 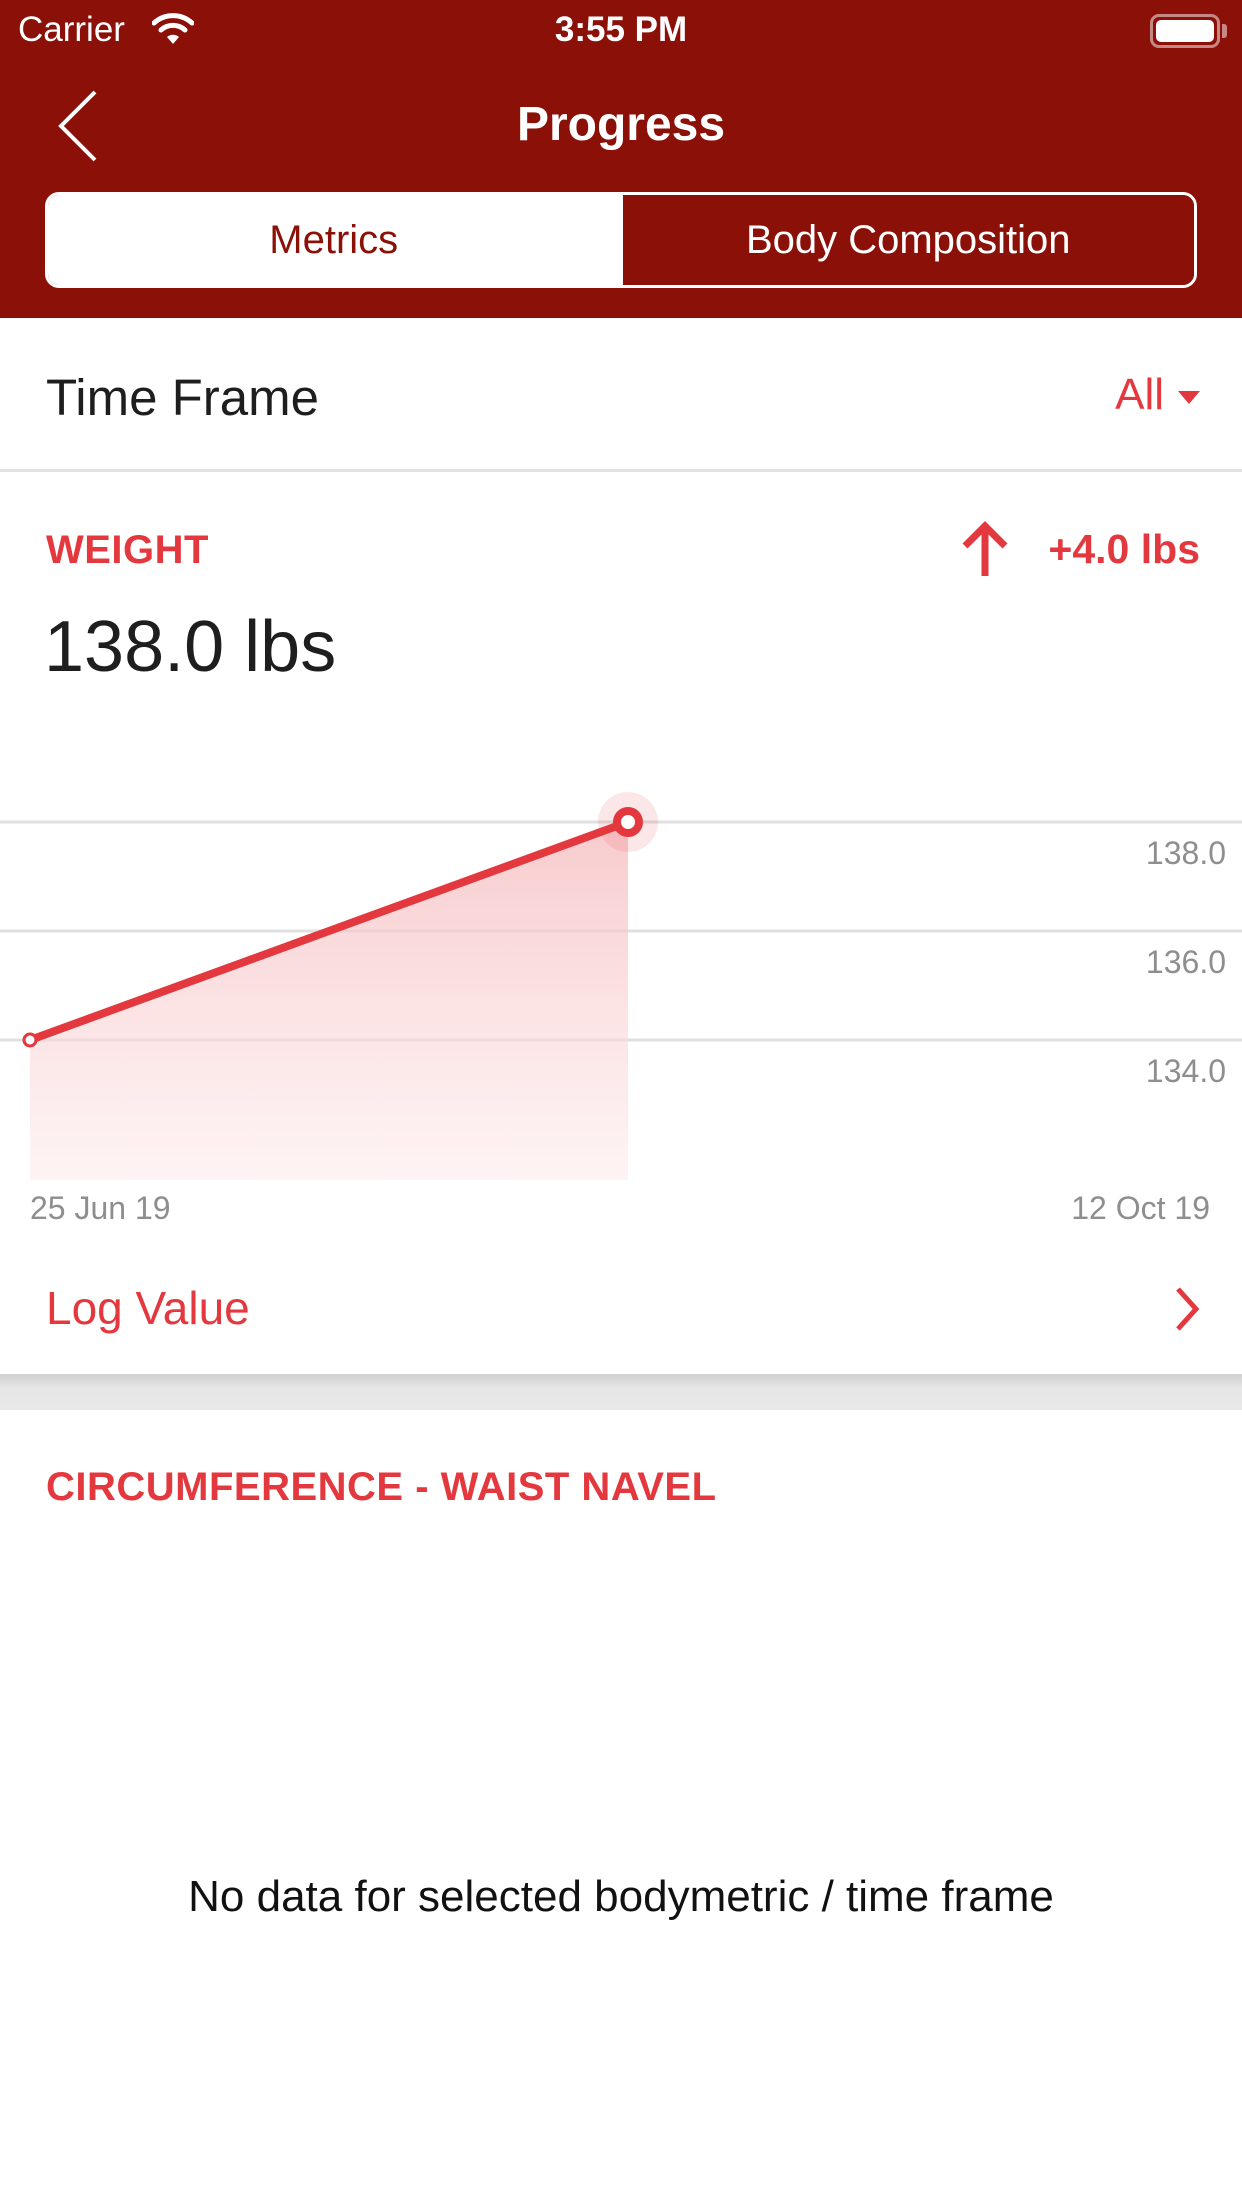 I want to click on y-tick-label: 138.0, so click(x=1186, y=853).